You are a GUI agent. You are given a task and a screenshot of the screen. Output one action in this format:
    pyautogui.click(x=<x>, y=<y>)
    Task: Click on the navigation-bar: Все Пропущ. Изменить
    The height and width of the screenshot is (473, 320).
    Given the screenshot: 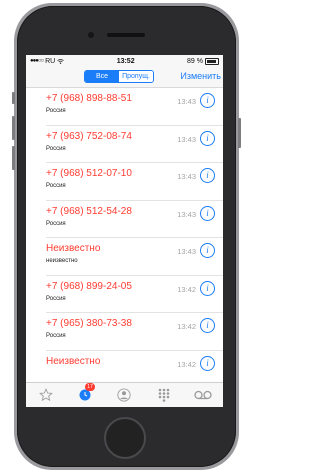 What is the action you would take?
    pyautogui.click(x=124, y=77)
    